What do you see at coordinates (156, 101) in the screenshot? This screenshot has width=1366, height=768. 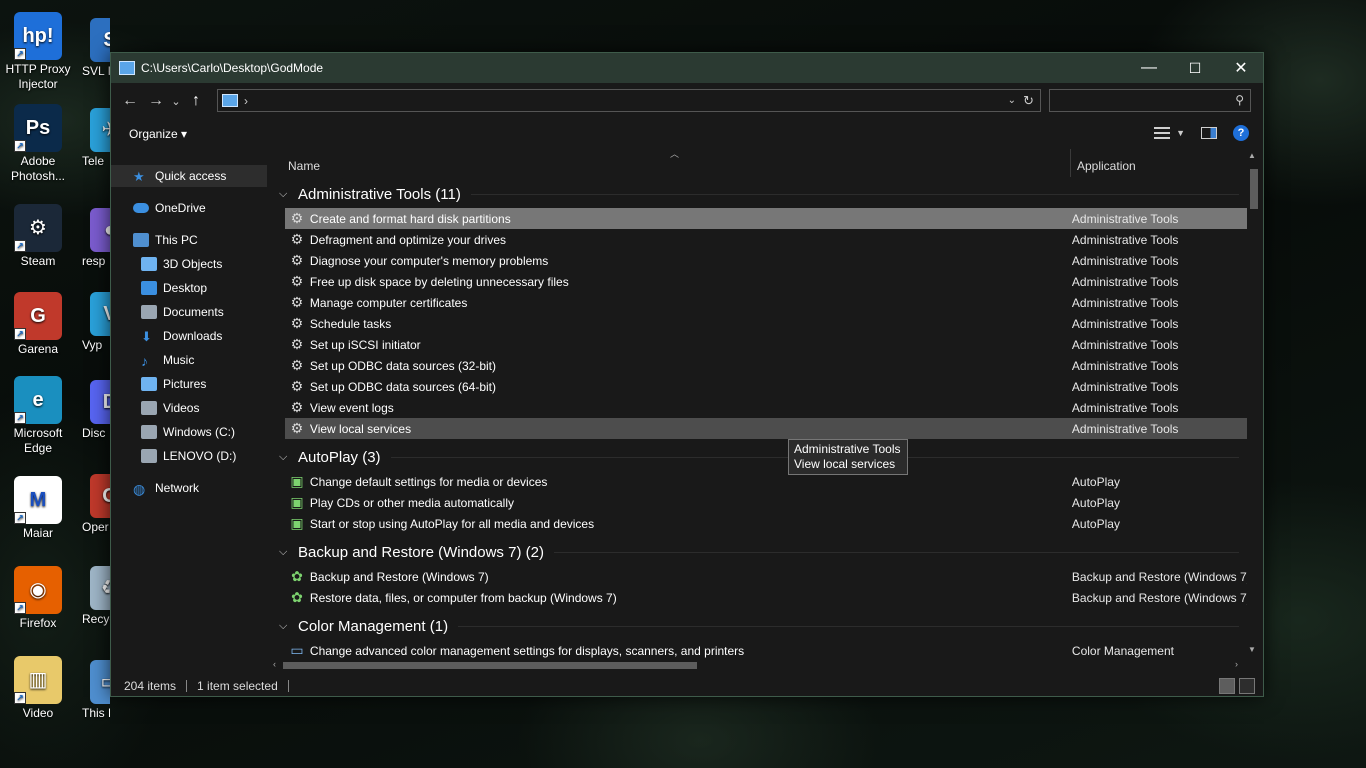 I see `forward-button: →` at bounding box center [156, 101].